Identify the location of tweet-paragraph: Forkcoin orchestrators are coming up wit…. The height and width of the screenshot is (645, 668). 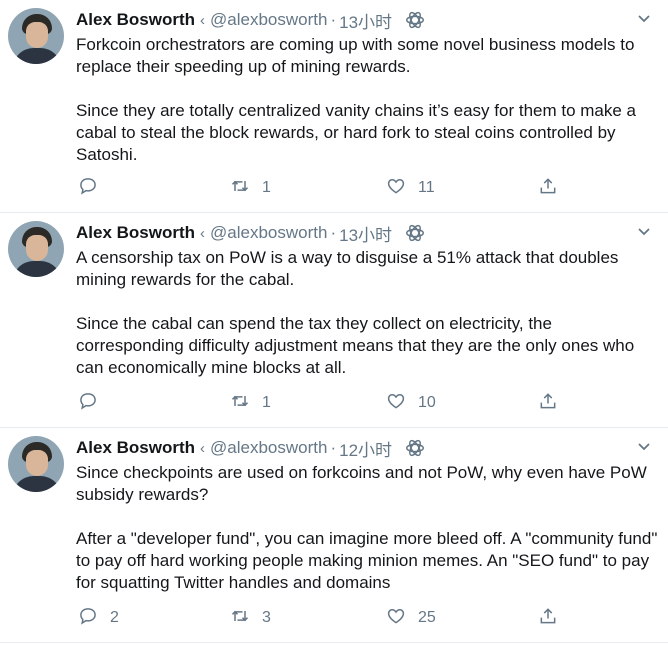
(355, 55).